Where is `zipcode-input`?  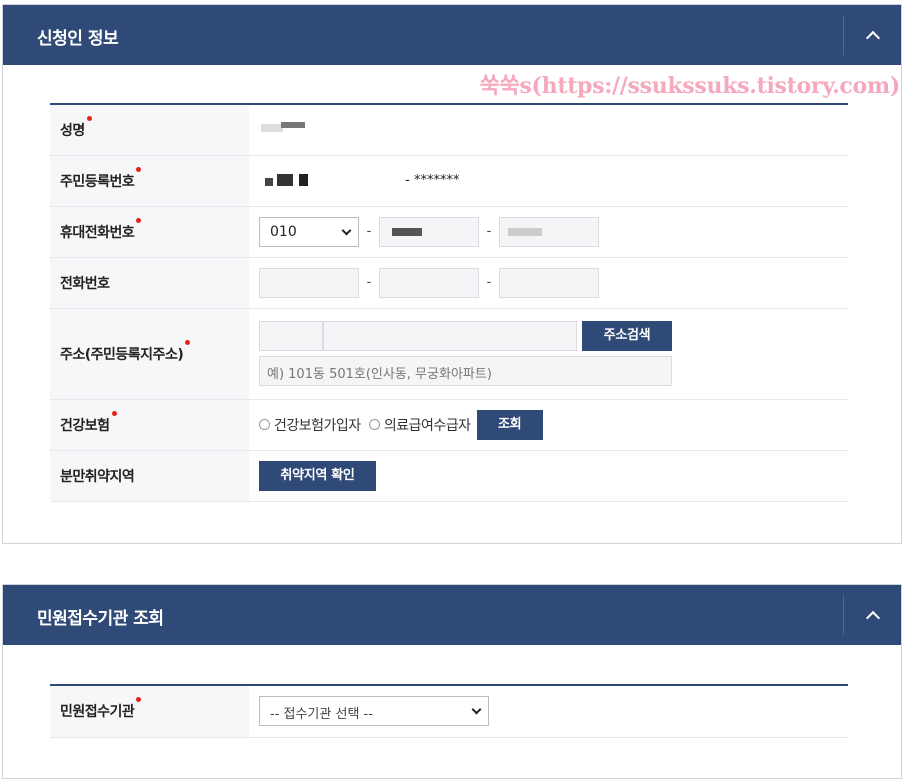 zipcode-input is located at coordinates (291, 336).